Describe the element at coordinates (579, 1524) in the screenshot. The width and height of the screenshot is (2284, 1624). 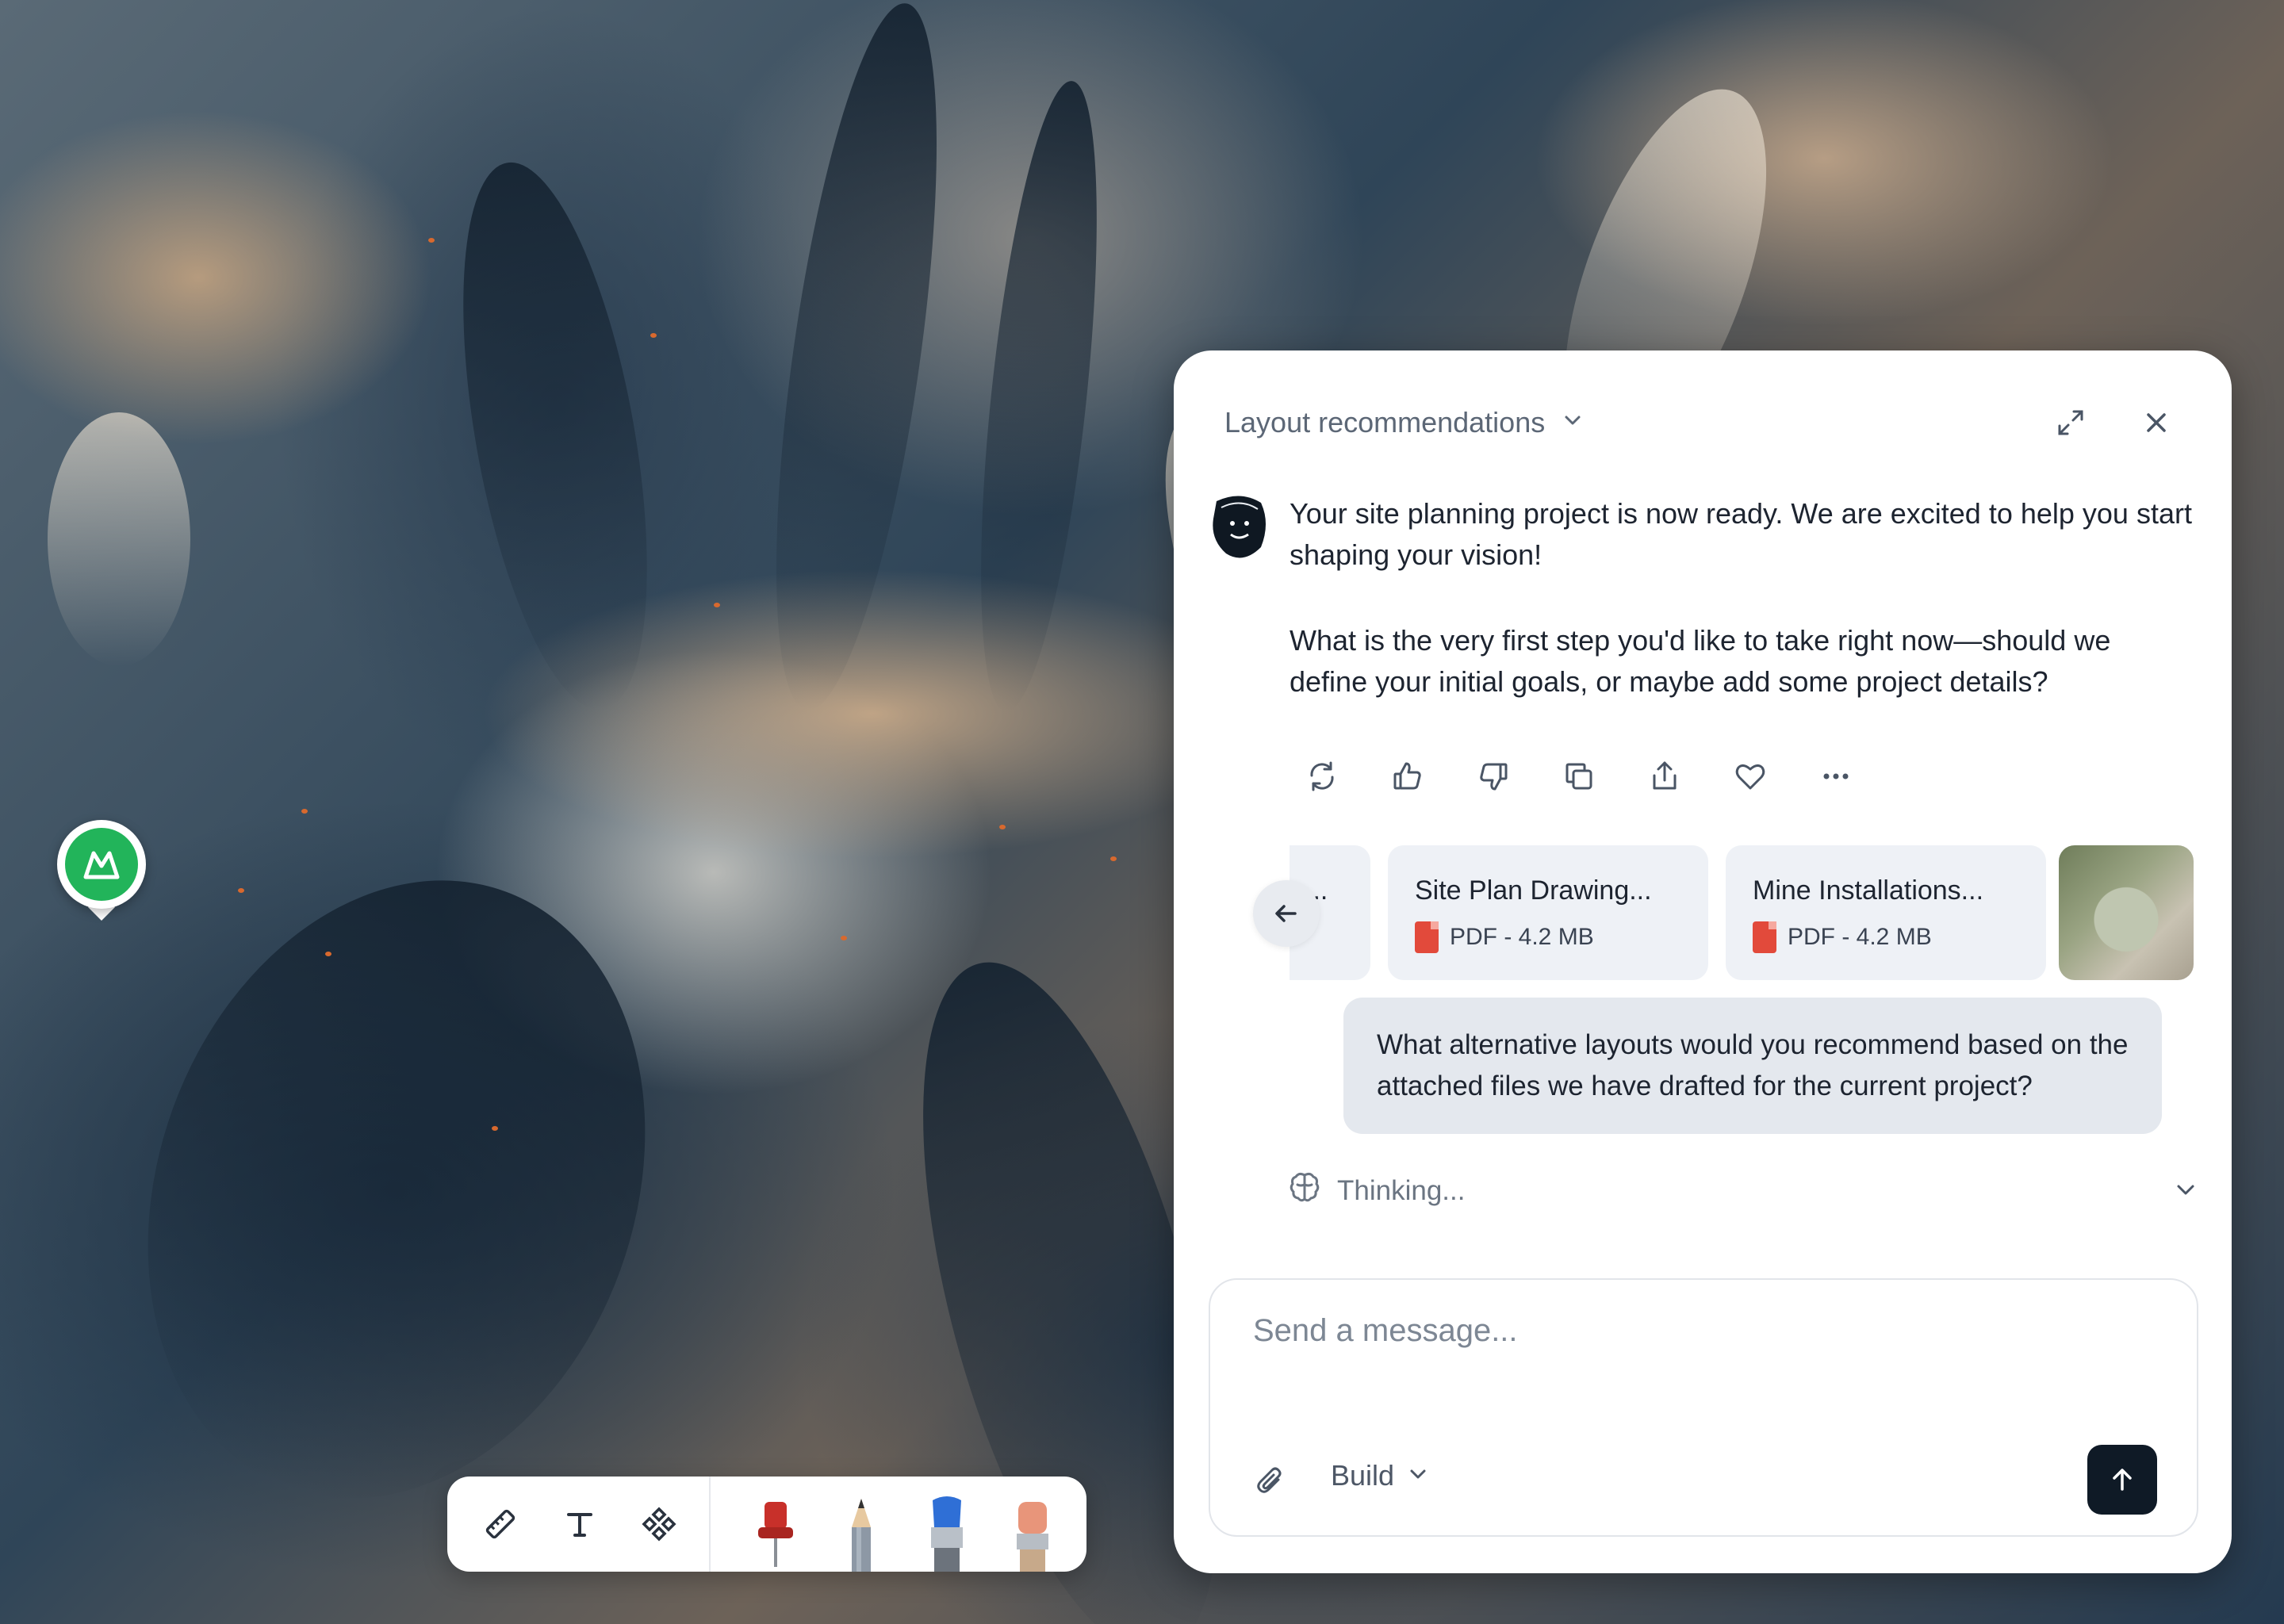
I see `text-icon` at that location.